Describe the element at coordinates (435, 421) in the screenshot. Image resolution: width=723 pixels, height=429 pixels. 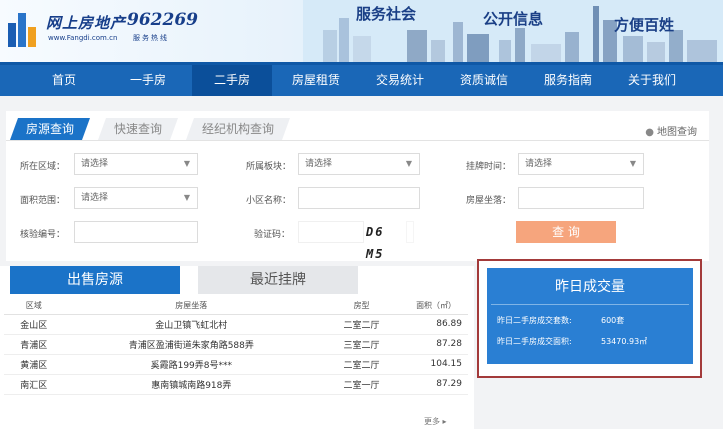
I see `more-link: 更多 ▸` at that location.